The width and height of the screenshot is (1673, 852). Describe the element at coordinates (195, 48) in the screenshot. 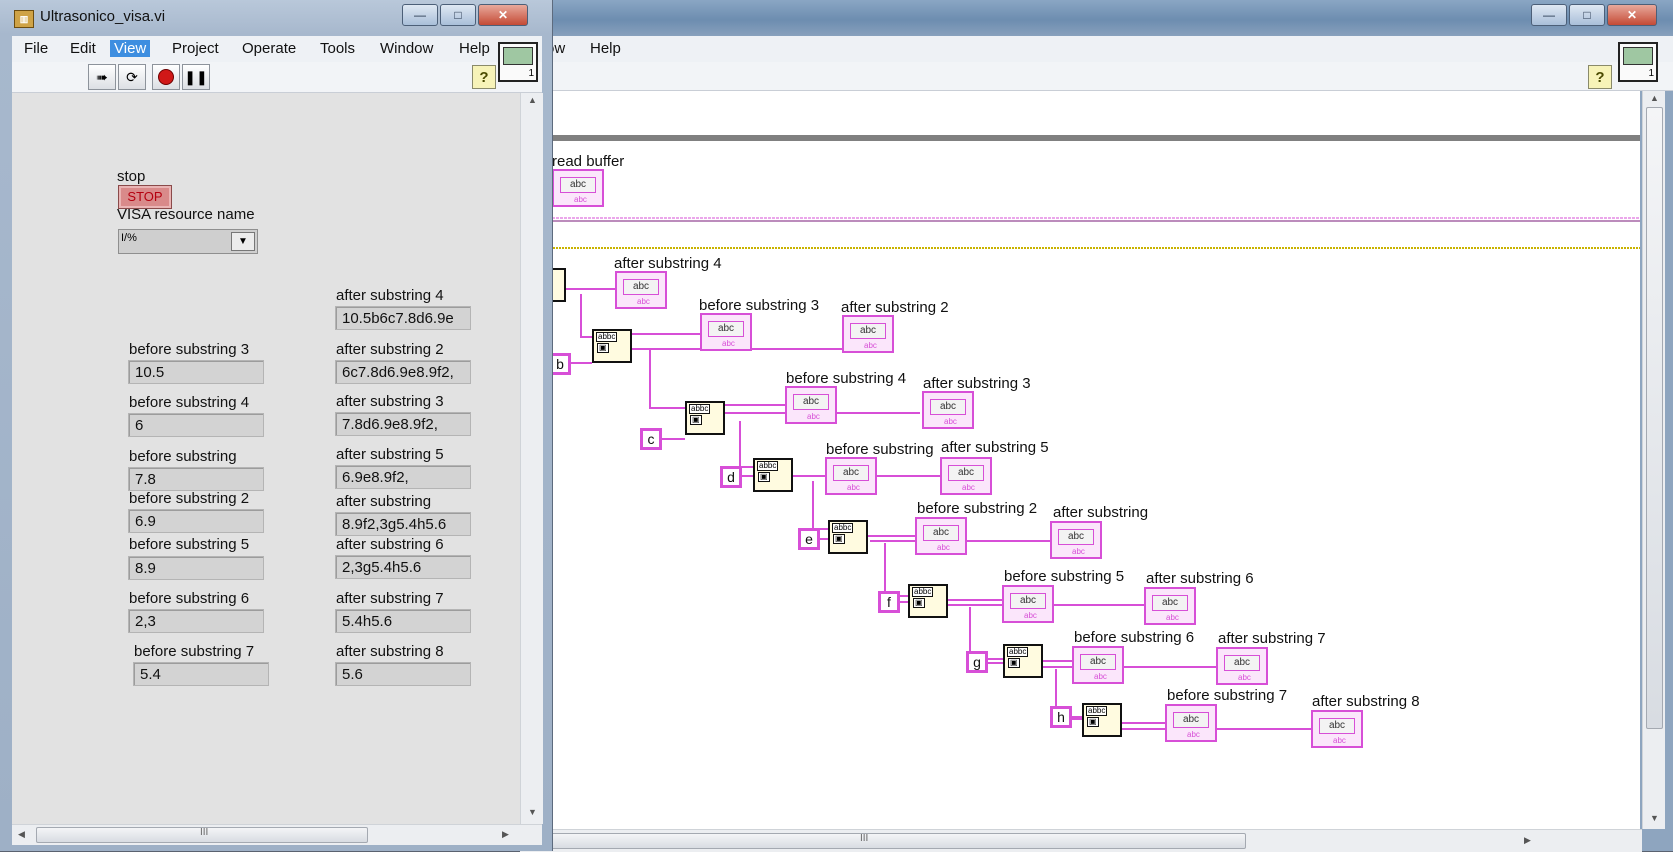

I see `menu-project: Project` at that location.